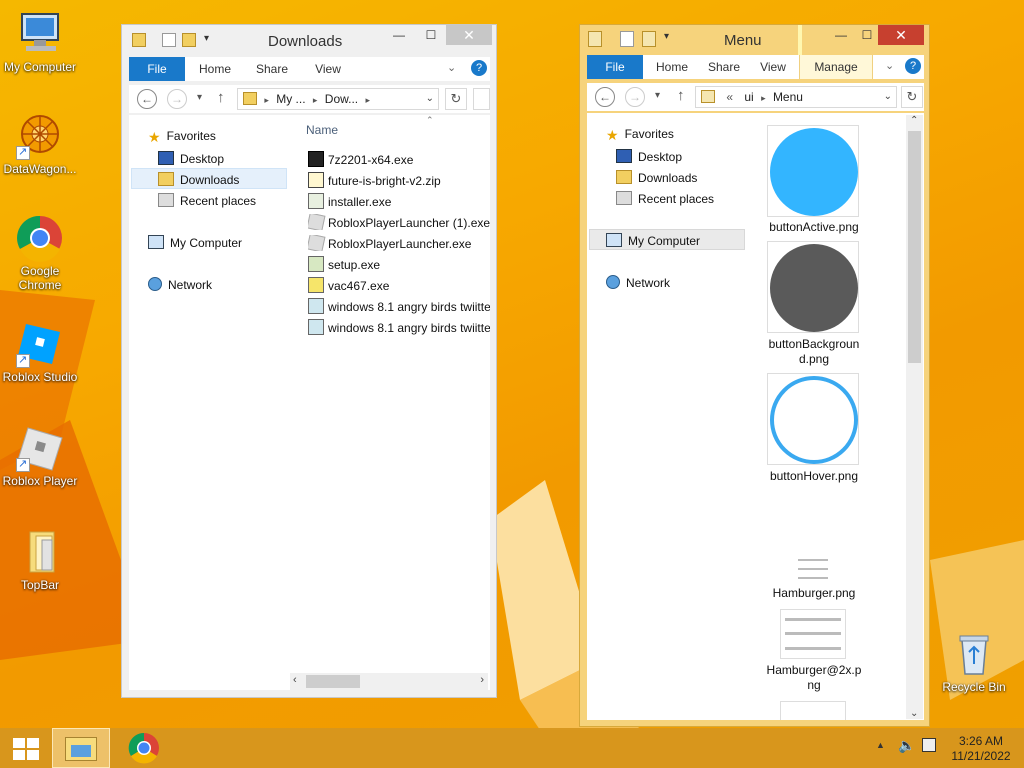 The height and width of the screenshot is (768, 1024). I want to click on file-item: future-is-bright-v2.zip, so click(399, 180).